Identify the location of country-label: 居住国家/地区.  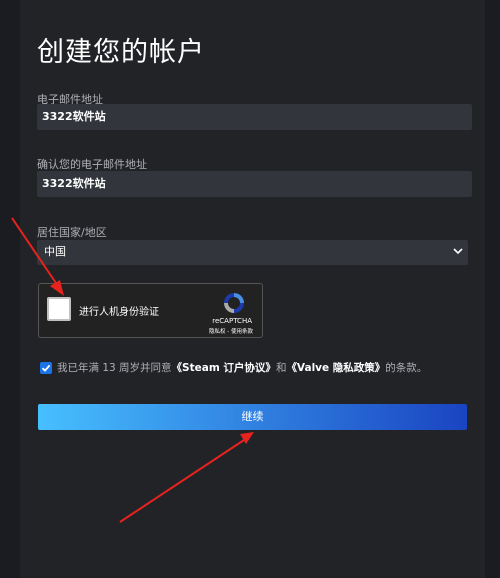
(72, 232).